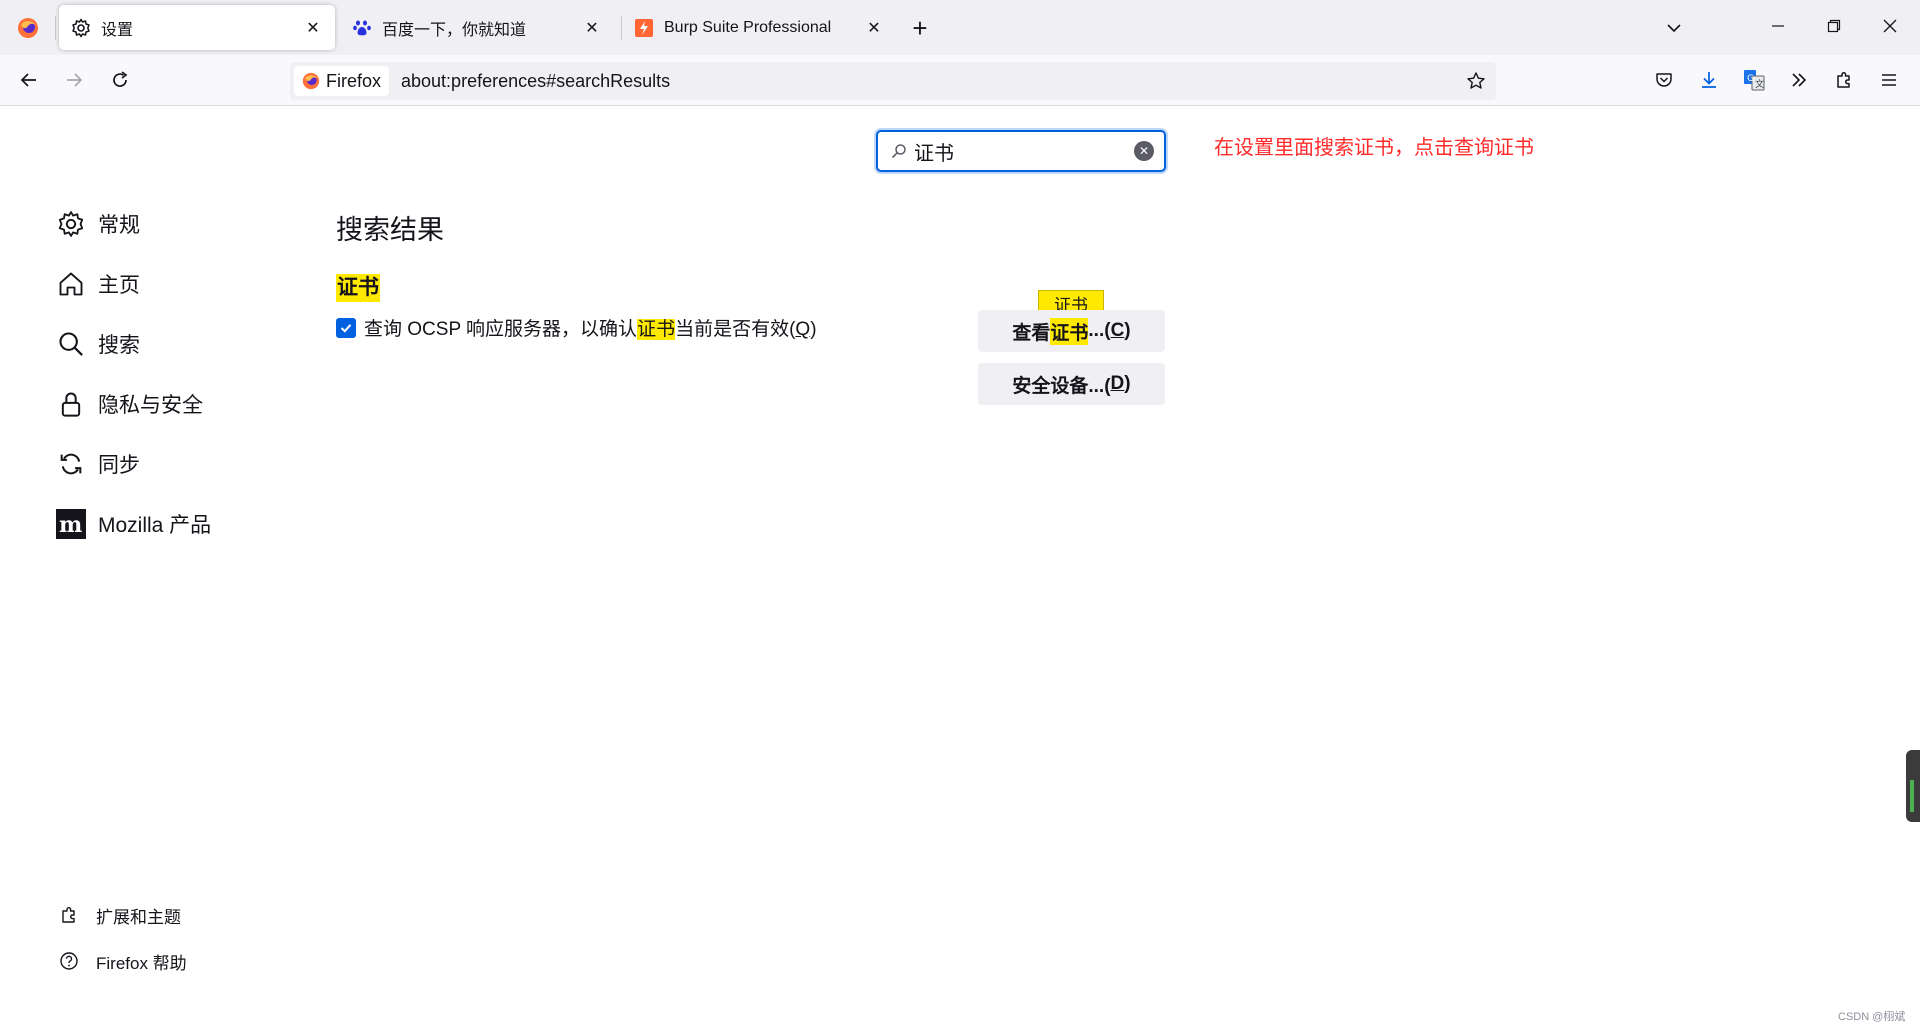 Image resolution: width=1920 pixels, height=1030 pixels. I want to click on downloads-button, so click(1709, 80).